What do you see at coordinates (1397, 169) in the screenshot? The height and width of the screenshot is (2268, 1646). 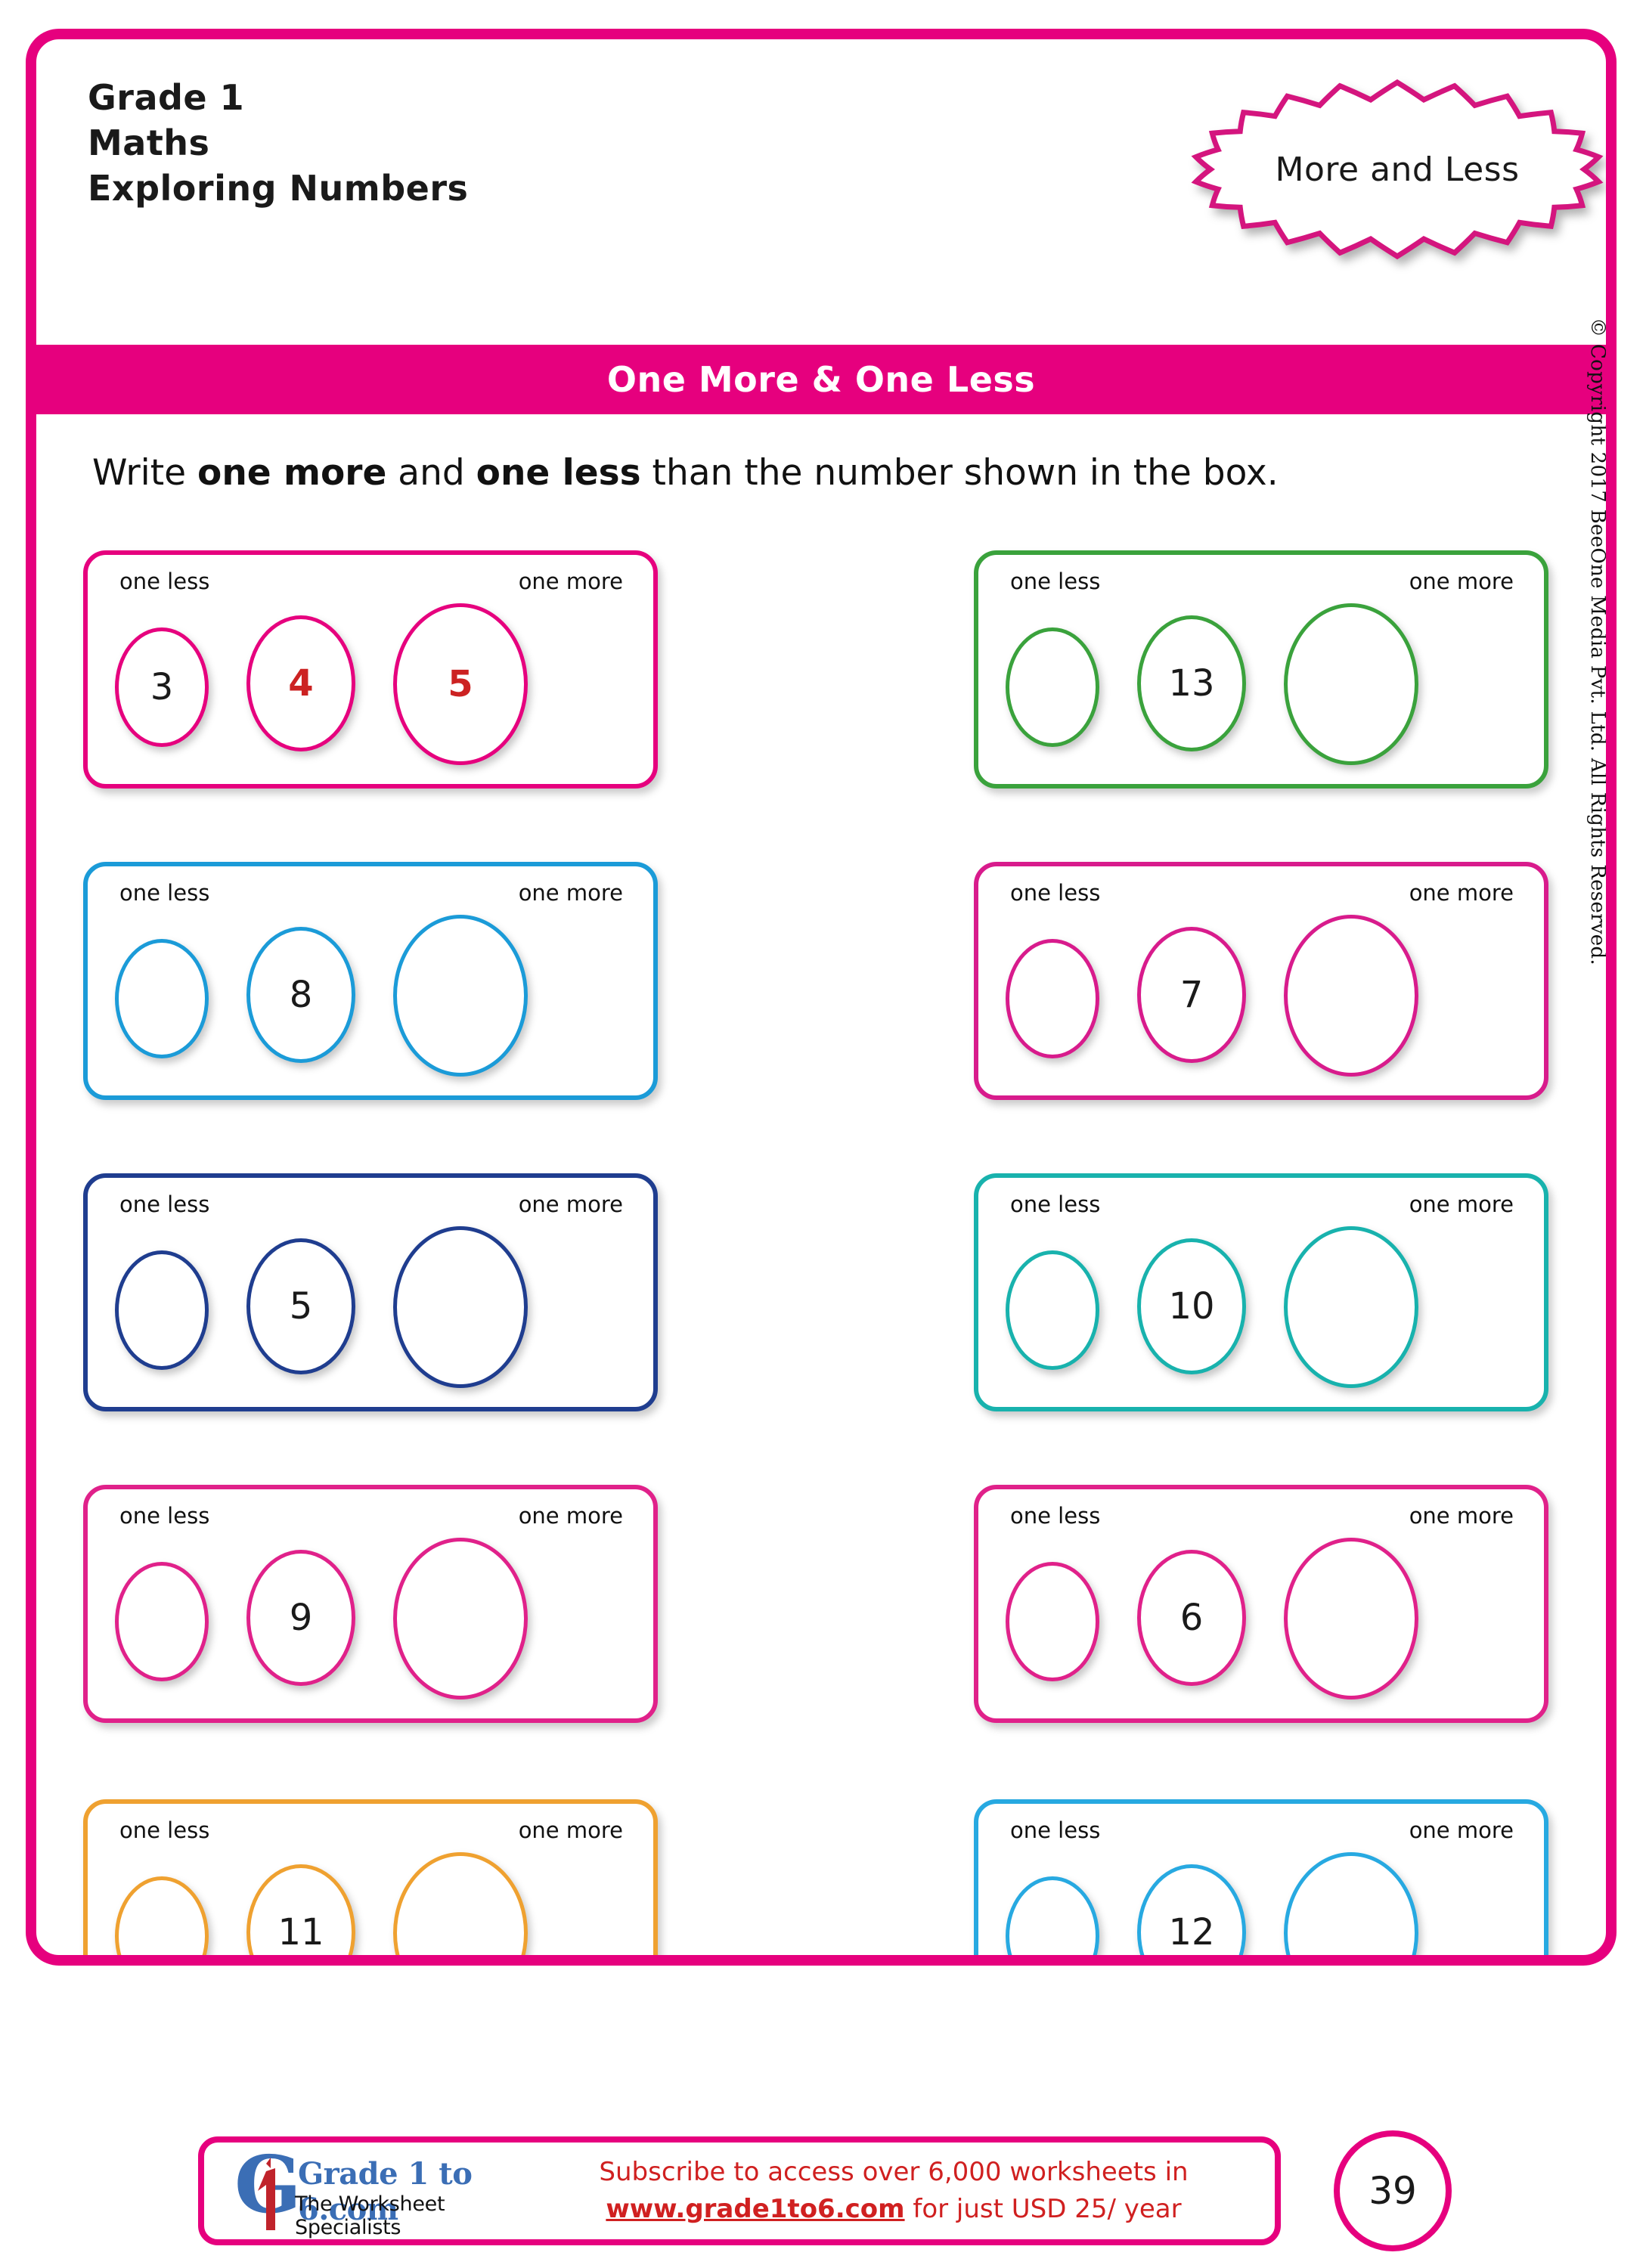 I see `topic-badge-label: More and Less` at bounding box center [1397, 169].